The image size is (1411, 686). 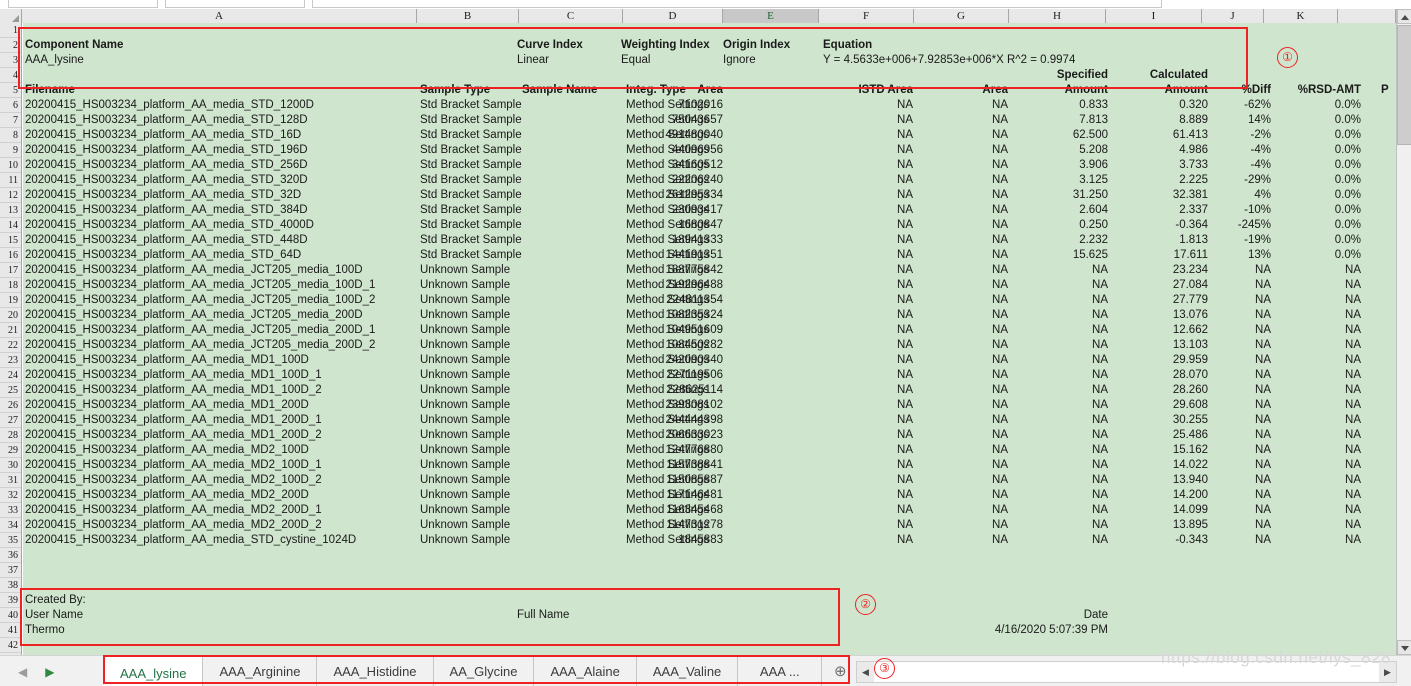 I want to click on cell-calculated-amount: 8.889, so click(x=1193, y=120).